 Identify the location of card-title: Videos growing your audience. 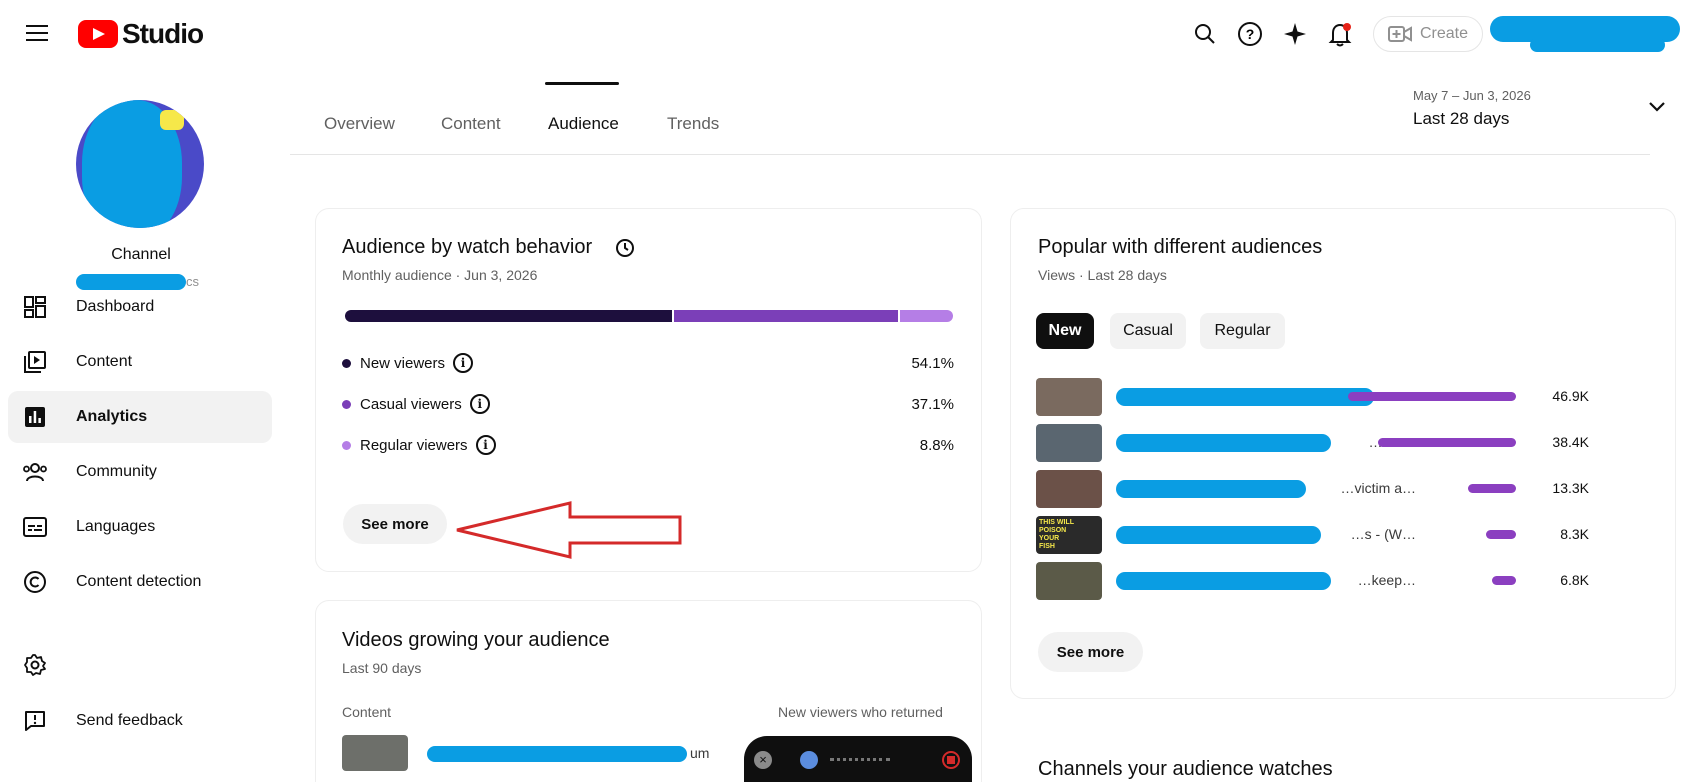
(476, 640).